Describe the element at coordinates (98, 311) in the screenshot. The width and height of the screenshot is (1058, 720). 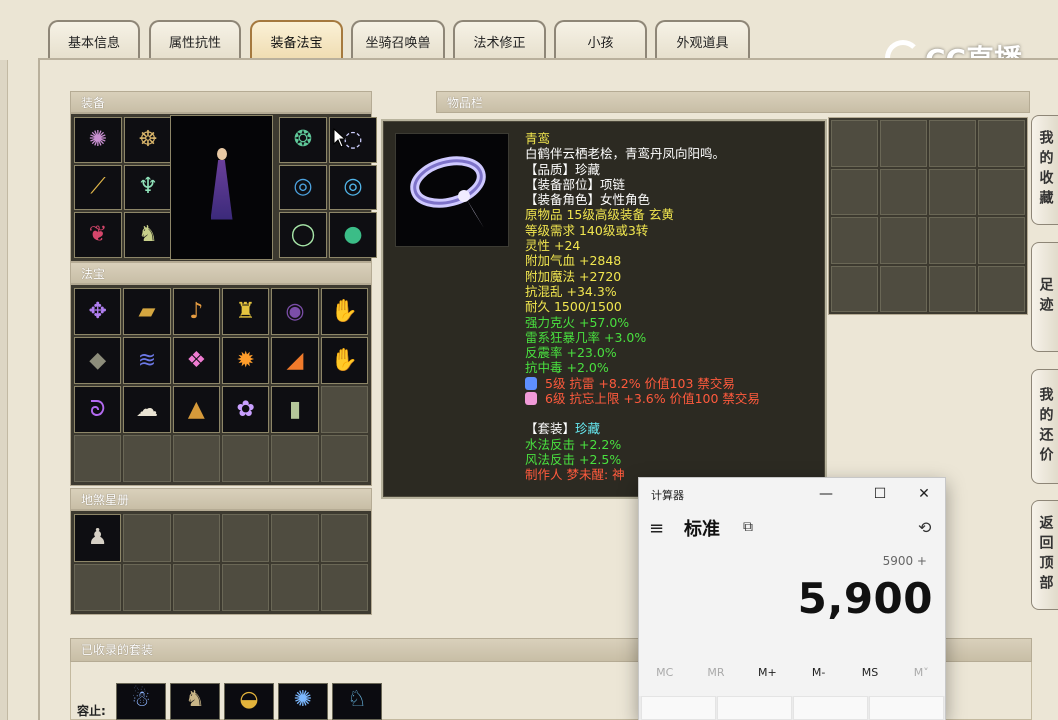
I see `item-slot: ✥` at that location.